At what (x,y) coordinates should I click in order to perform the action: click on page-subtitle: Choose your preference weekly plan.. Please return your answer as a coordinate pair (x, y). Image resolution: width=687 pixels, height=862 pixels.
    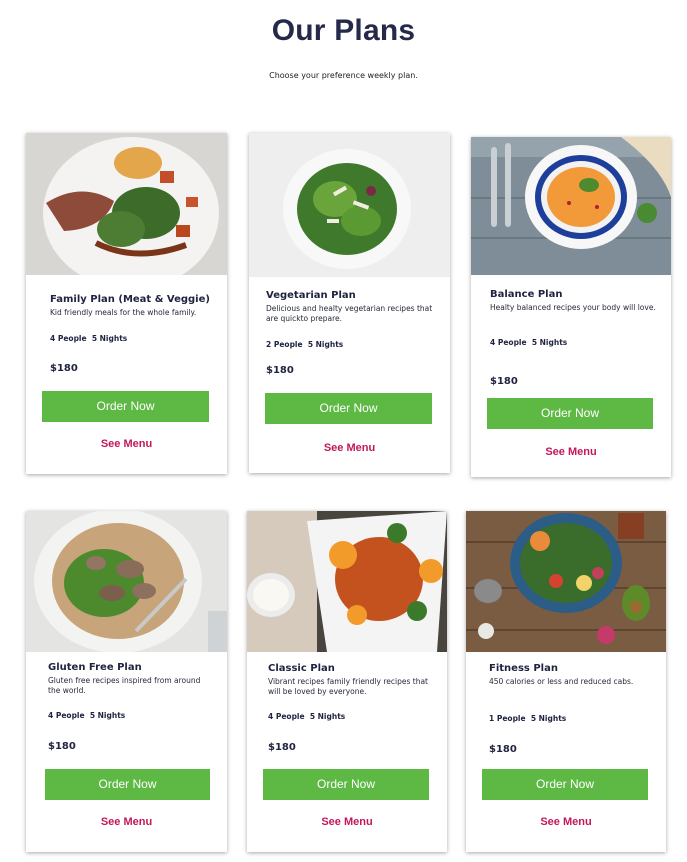
    Looking at the image, I should click on (343, 75).